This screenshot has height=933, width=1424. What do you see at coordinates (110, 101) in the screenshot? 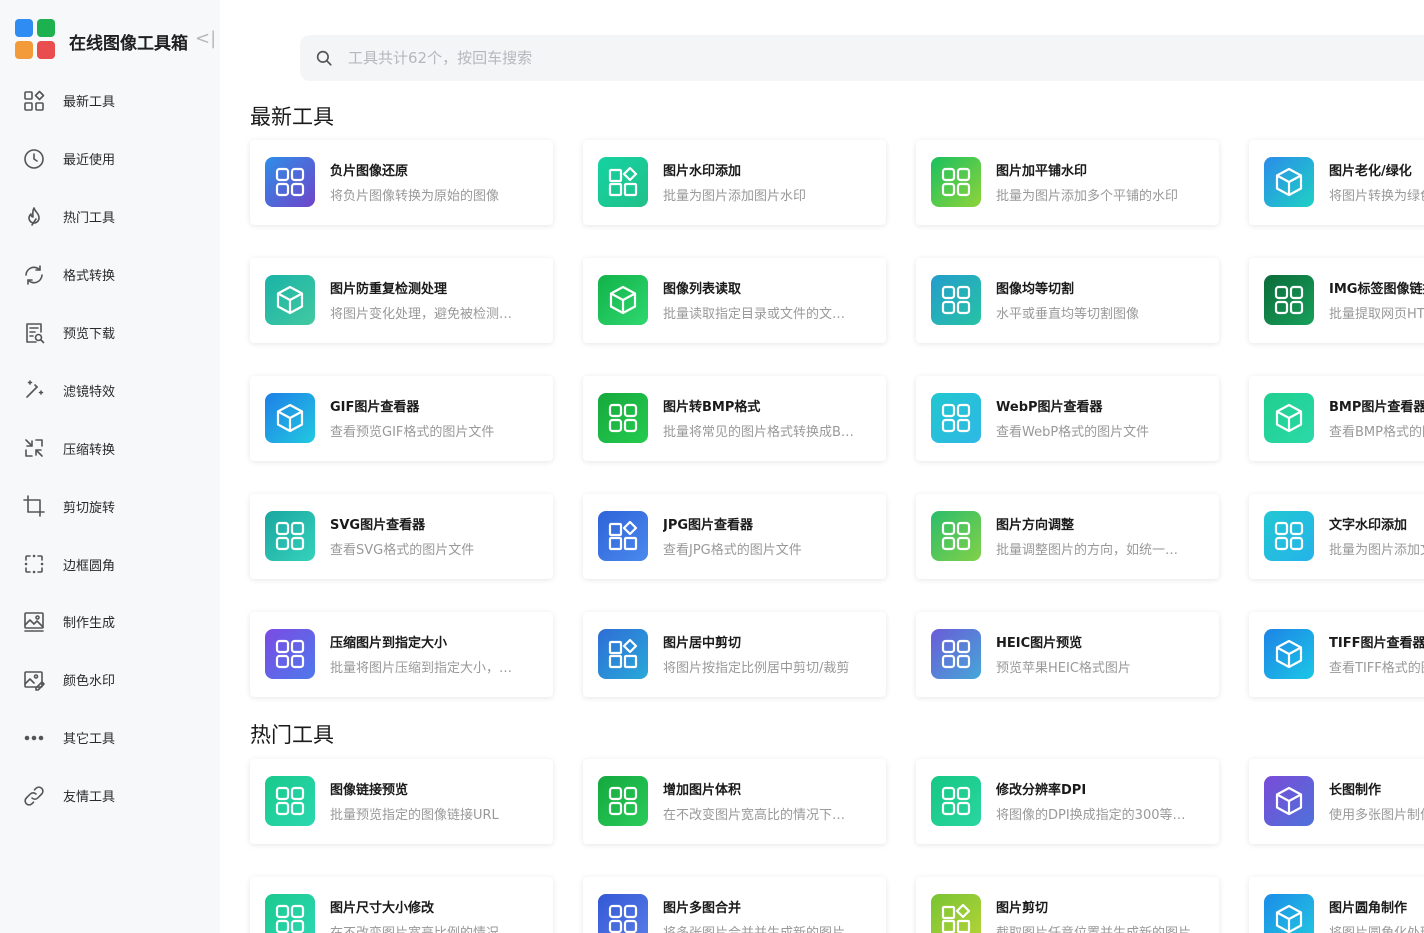
I see `sidebar-item-0: 最新工具` at bounding box center [110, 101].